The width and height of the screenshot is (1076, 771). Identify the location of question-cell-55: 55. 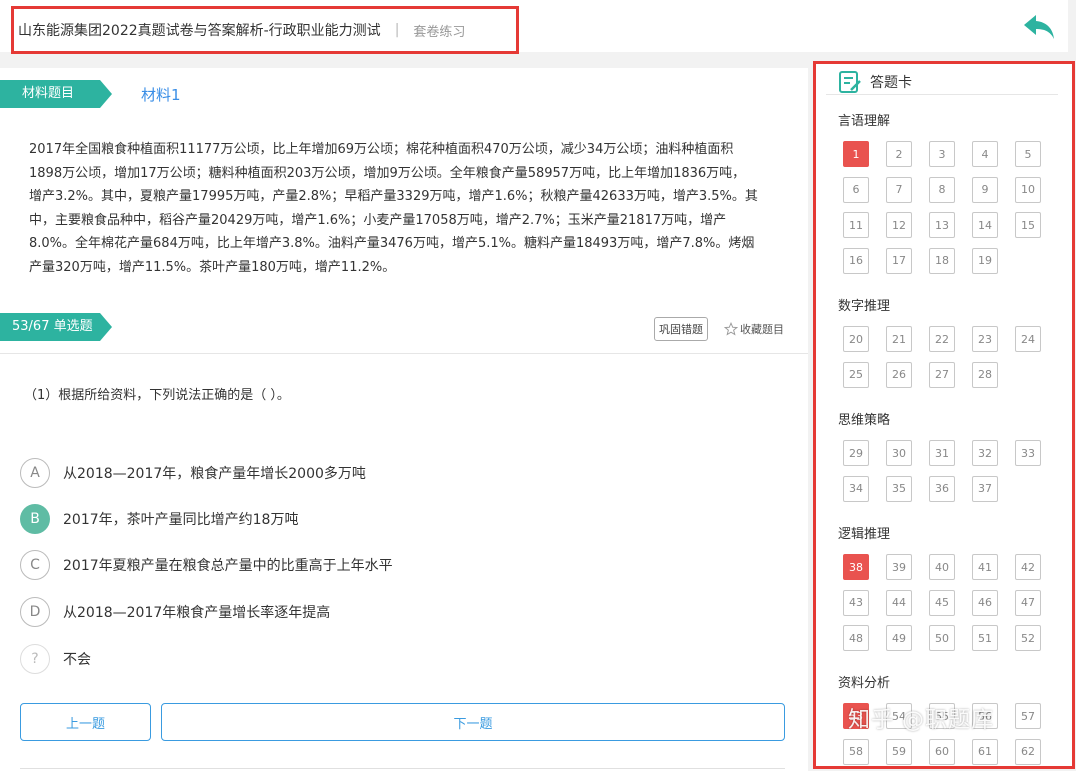
(942, 716).